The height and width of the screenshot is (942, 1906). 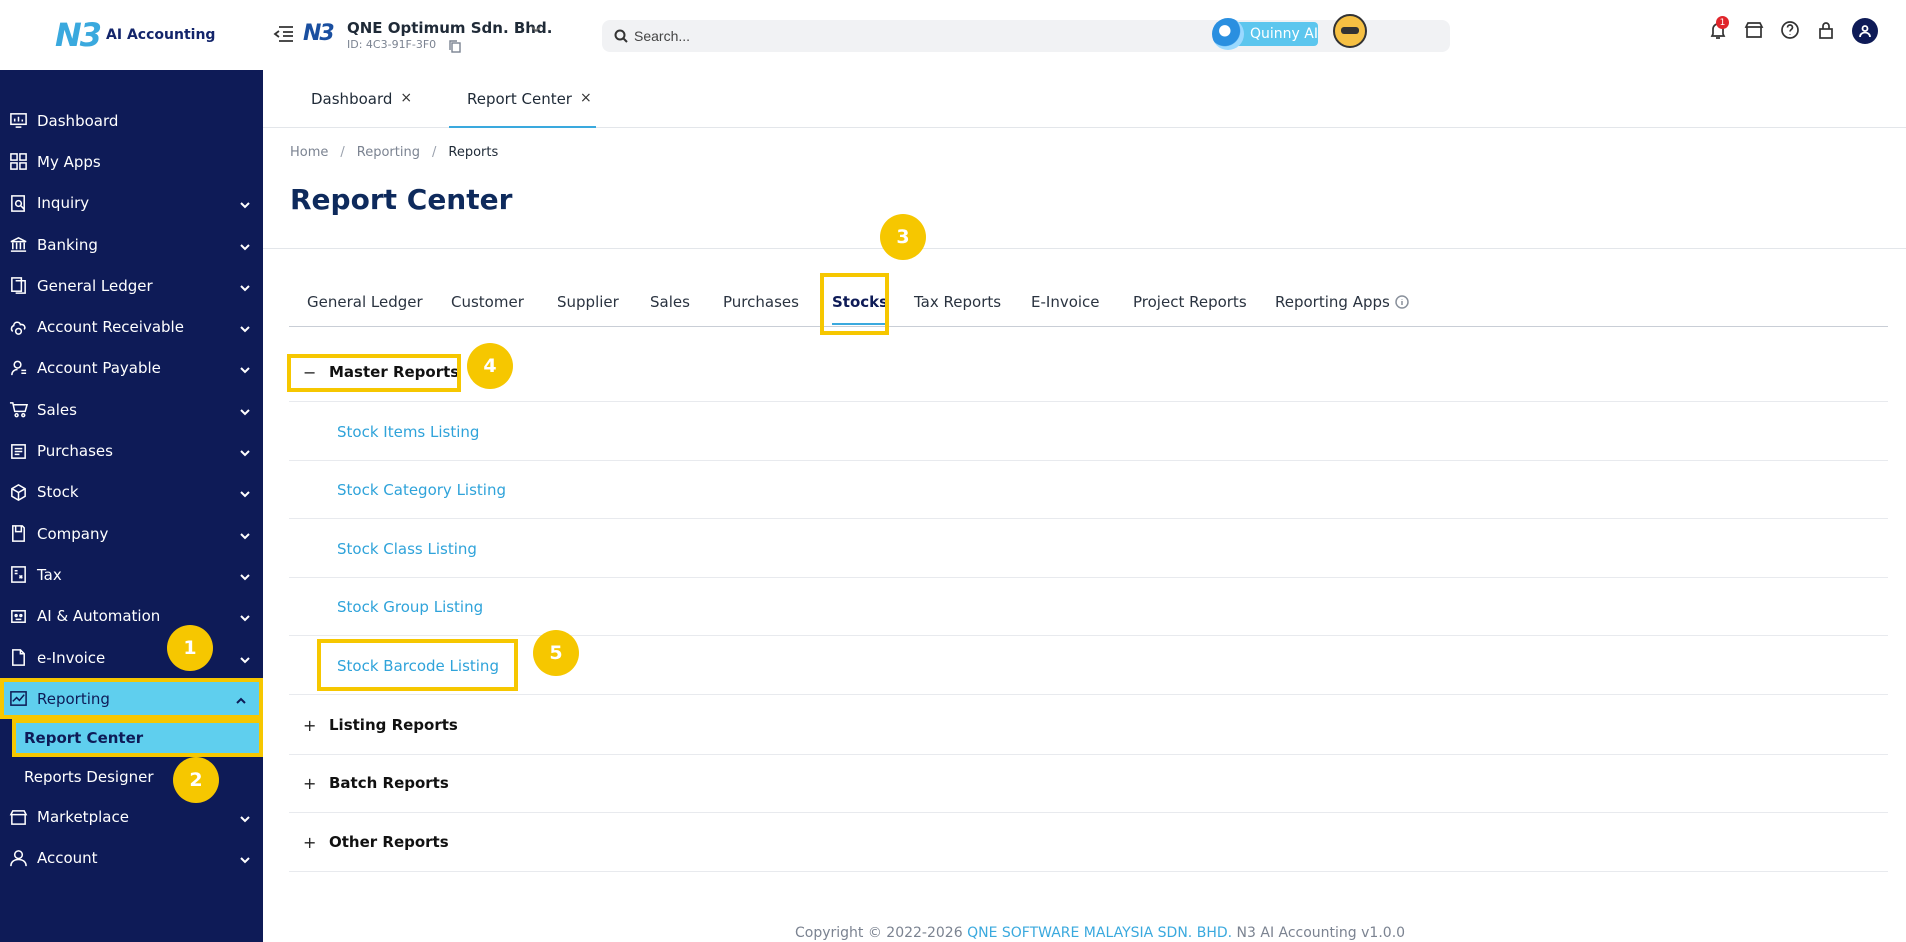 What do you see at coordinates (131, 574) in the screenshot?
I see `sidebar-item-tax: Tax` at bounding box center [131, 574].